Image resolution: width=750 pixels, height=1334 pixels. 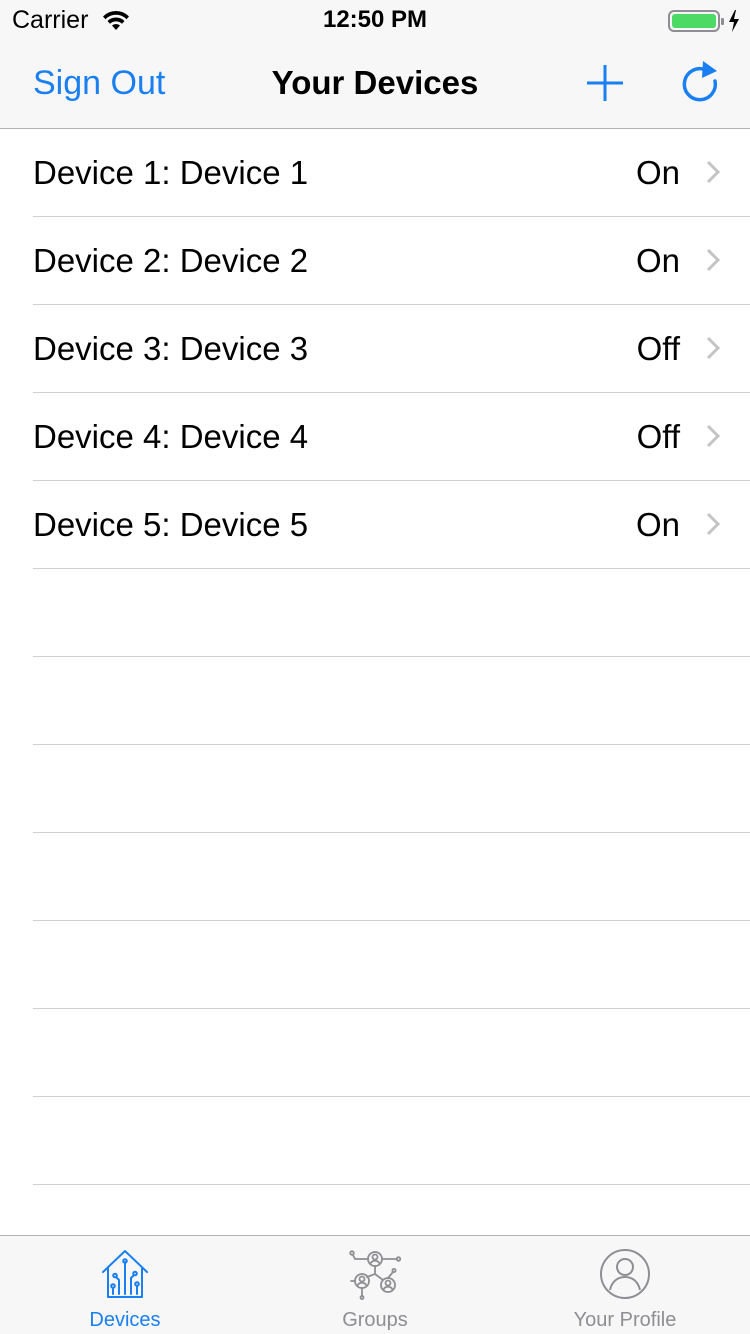 I want to click on device-name: Device 4, so click(x=171, y=436).